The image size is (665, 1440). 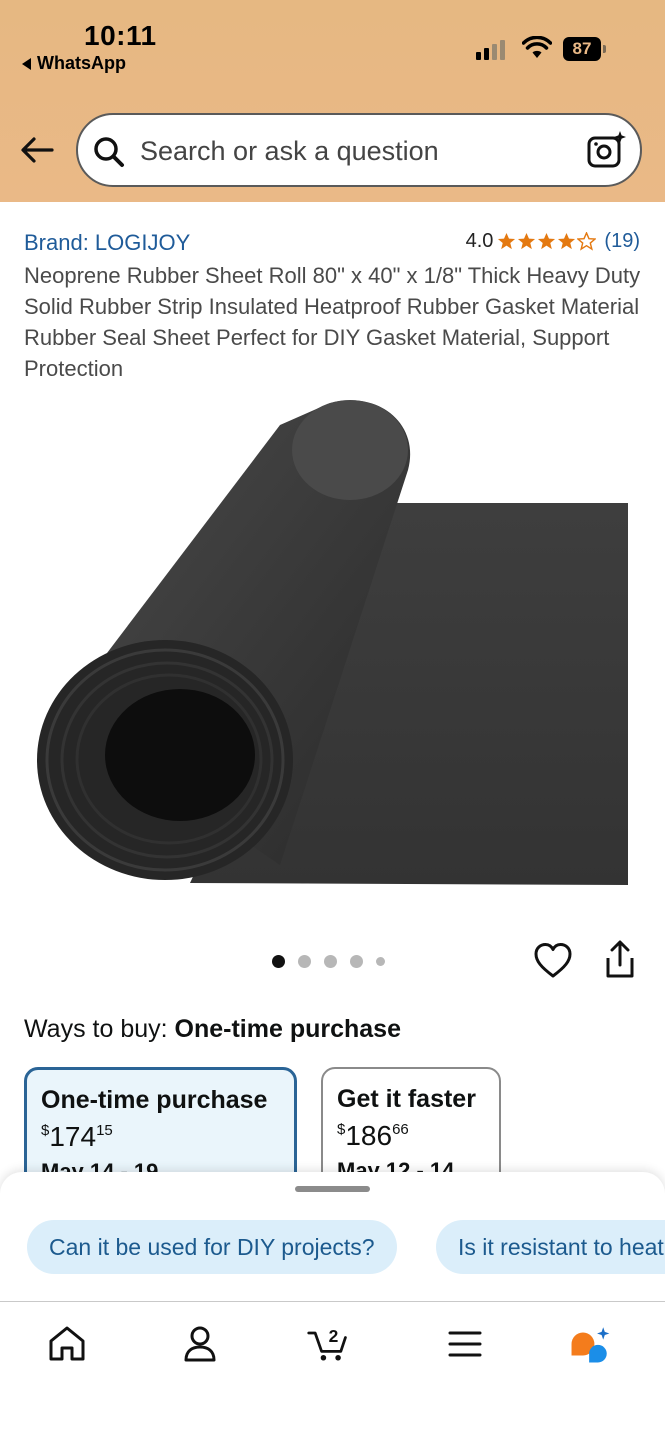 What do you see at coordinates (81, 63) in the screenshot?
I see `back-app-label: WhatsApp` at bounding box center [81, 63].